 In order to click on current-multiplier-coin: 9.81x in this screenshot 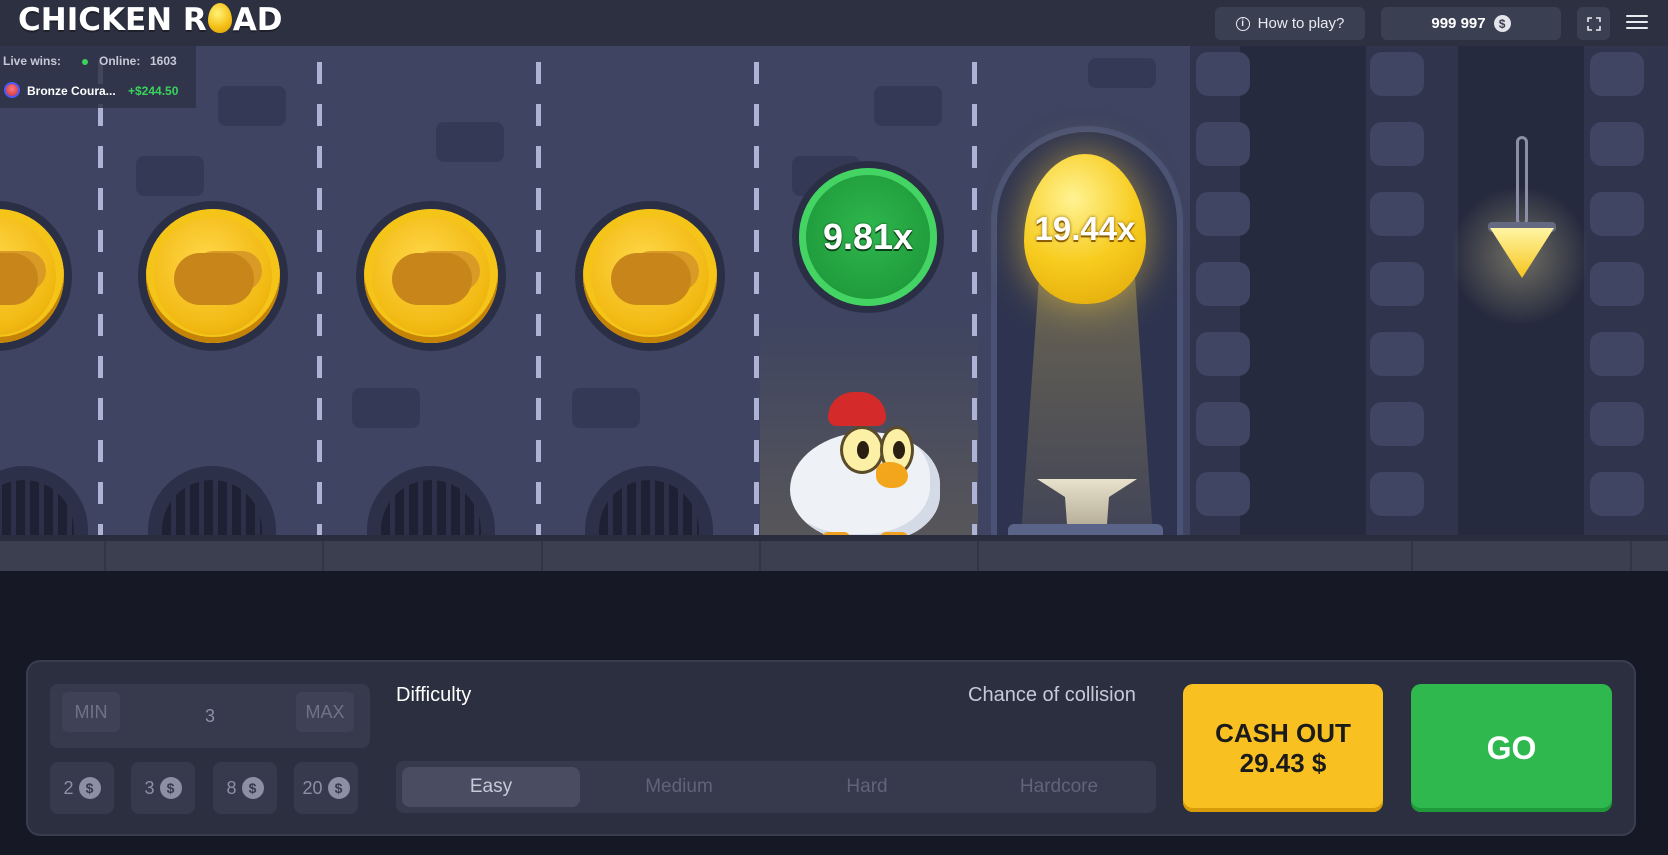, I will do `click(868, 237)`.